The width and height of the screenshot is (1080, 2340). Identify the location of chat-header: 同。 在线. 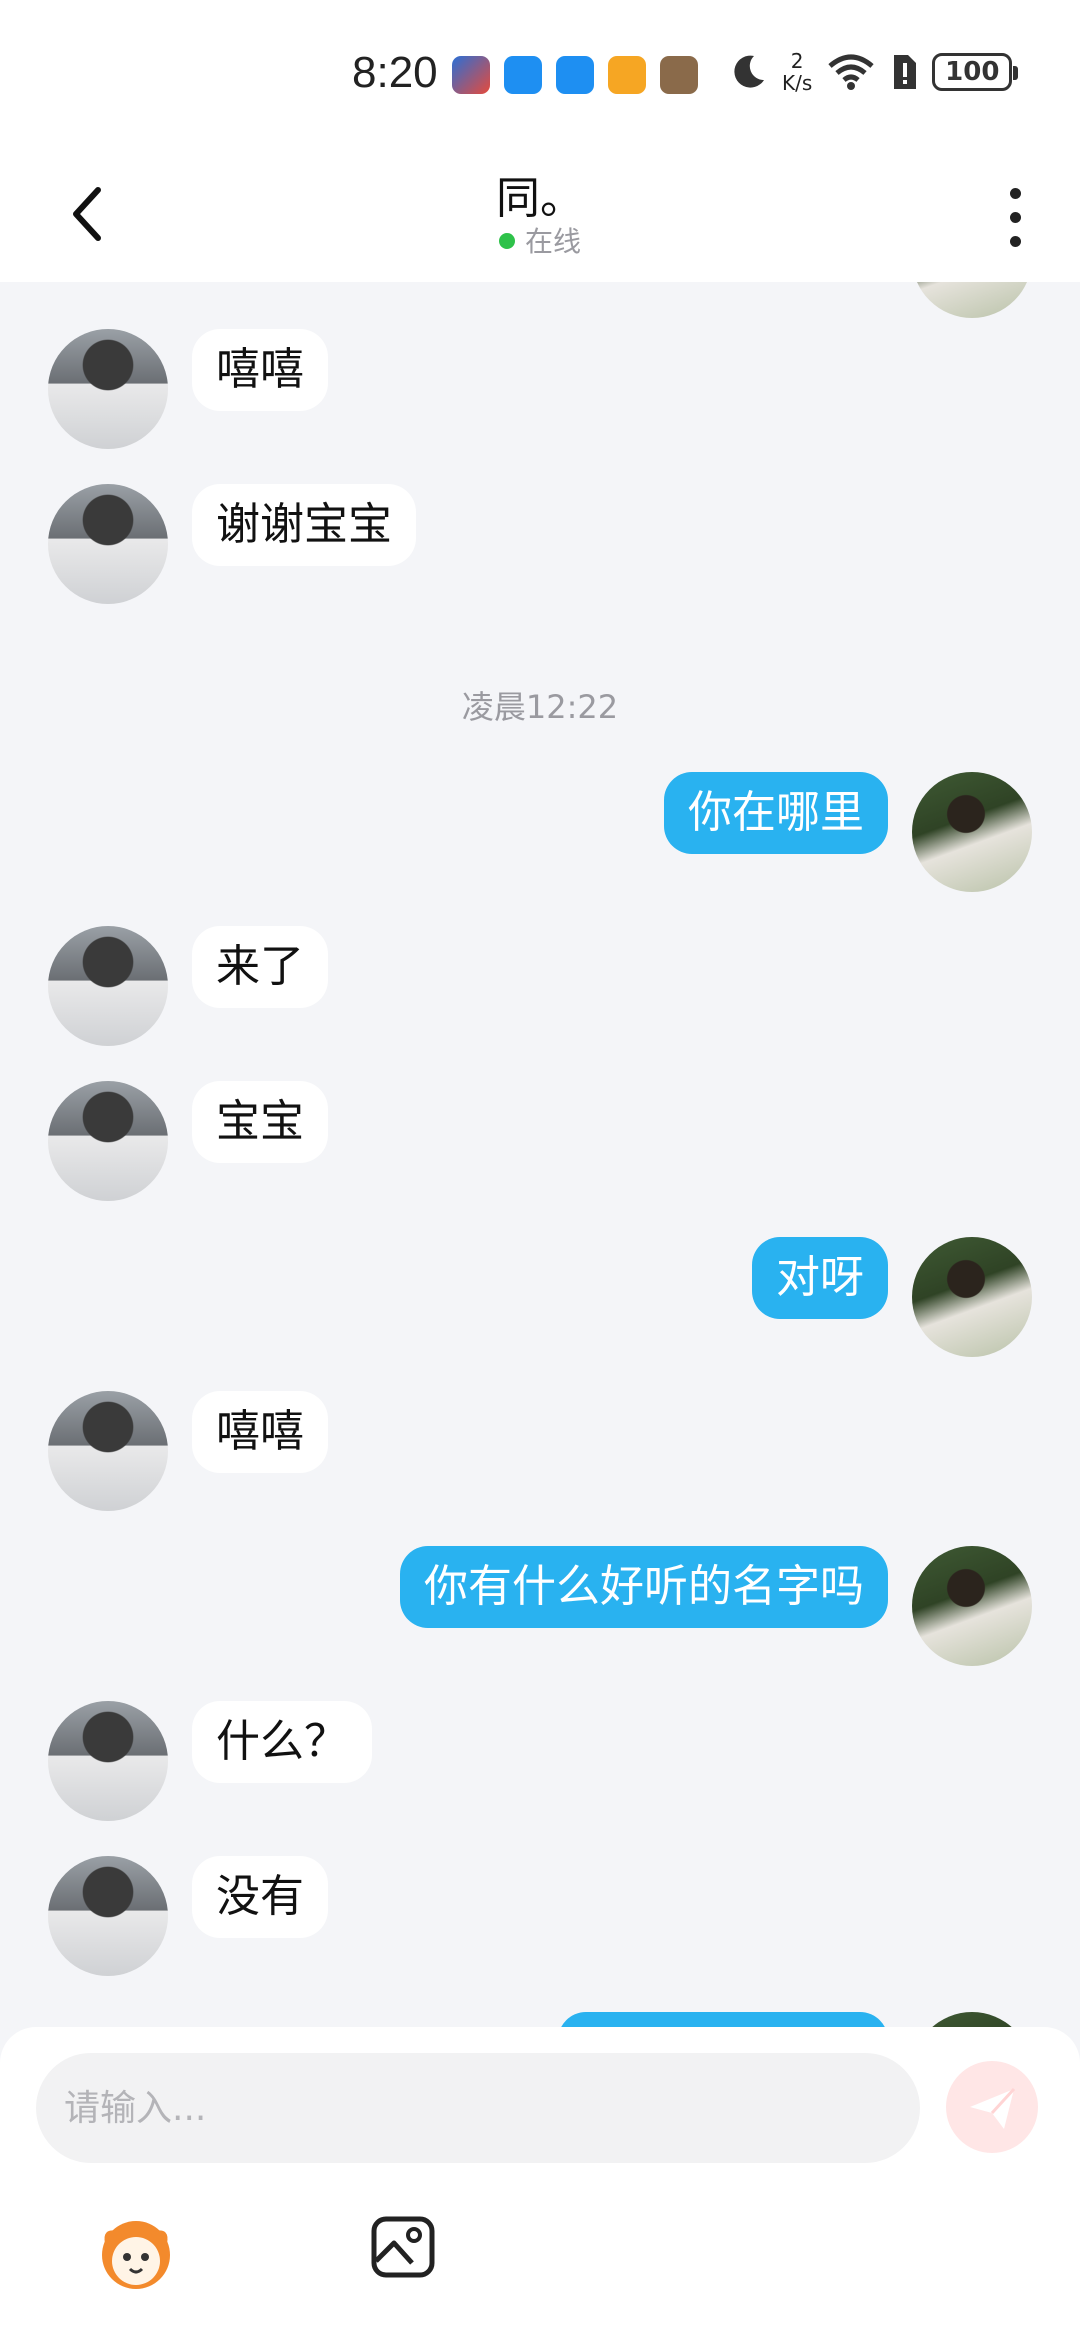
(540, 216).